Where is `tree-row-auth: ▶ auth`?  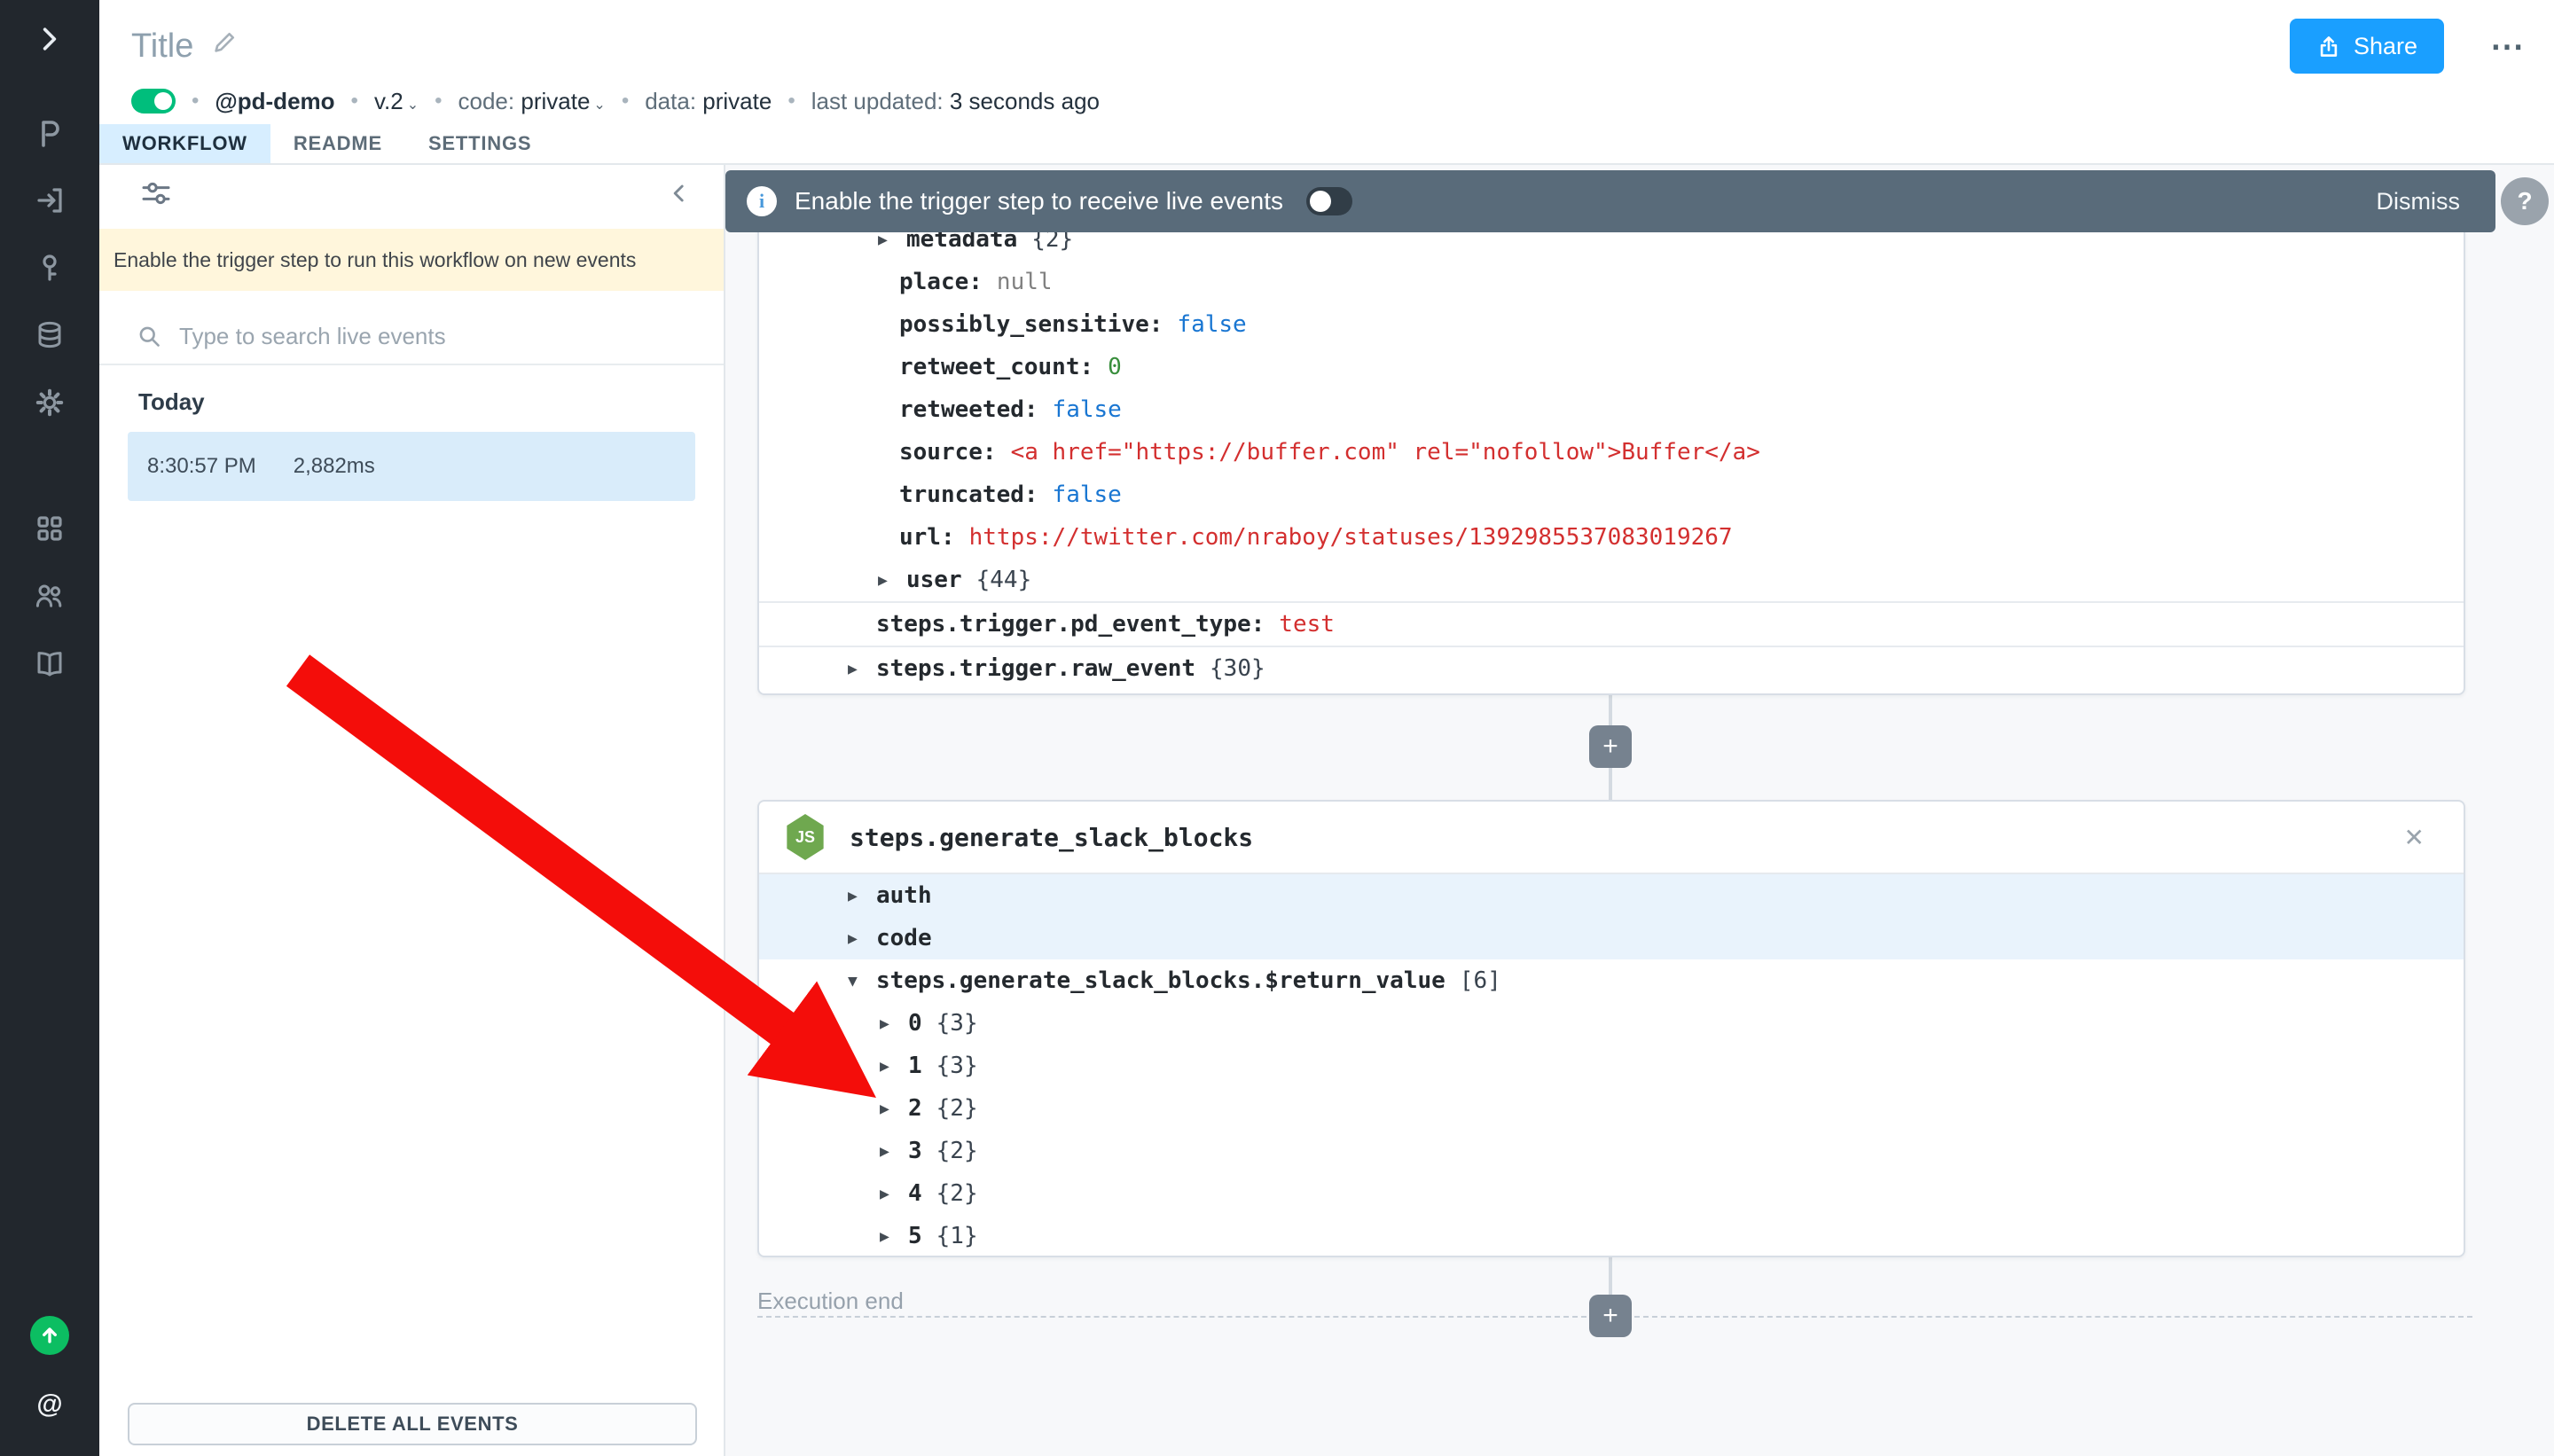 tree-row-auth: ▶ auth is located at coordinates (1611, 895).